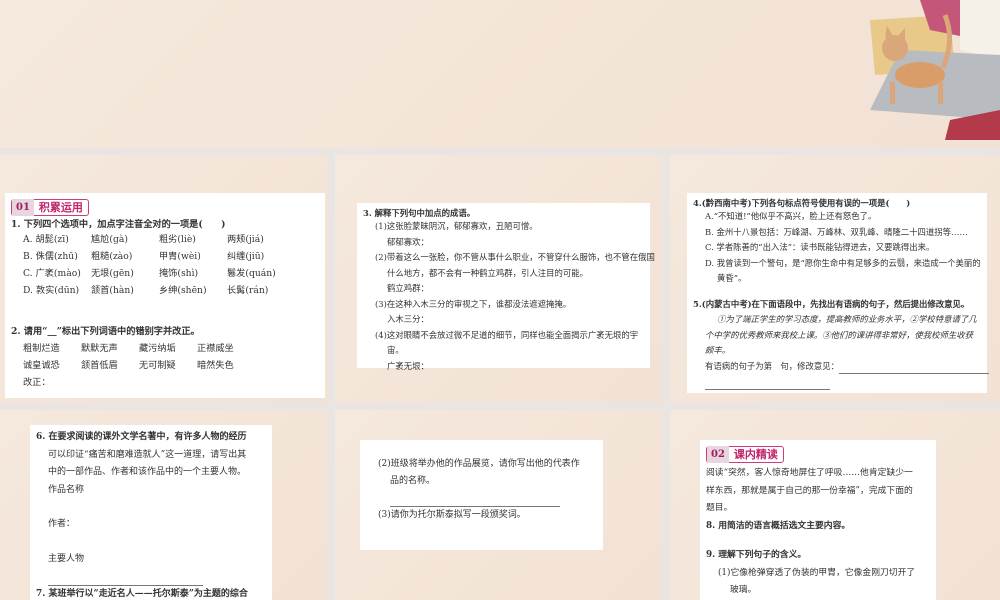 This screenshot has width=1000, height=600. I want to click on word: 无可制疑, so click(157, 365).